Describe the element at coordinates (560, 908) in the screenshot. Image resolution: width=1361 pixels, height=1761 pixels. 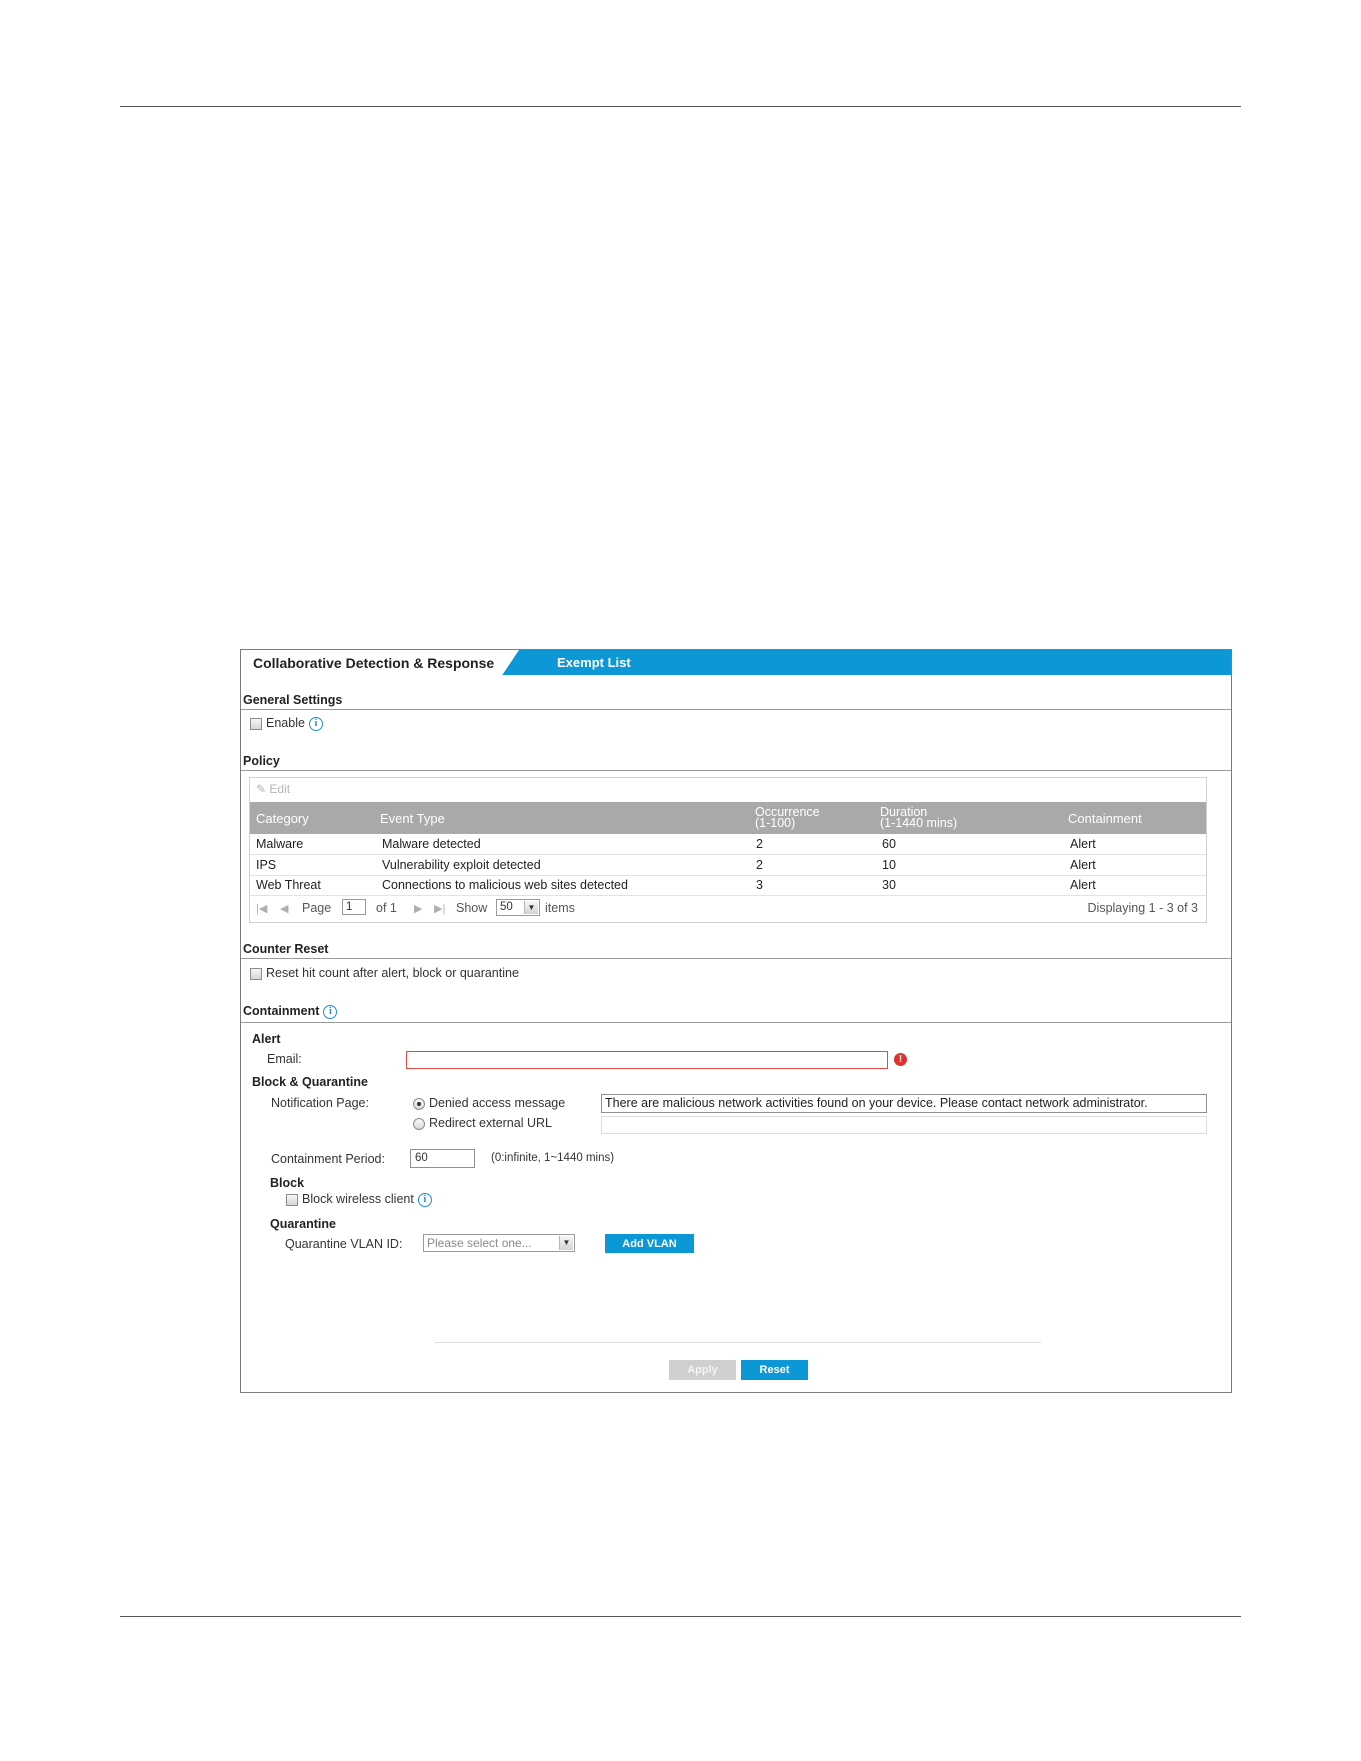
I see `items-label: items` at that location.